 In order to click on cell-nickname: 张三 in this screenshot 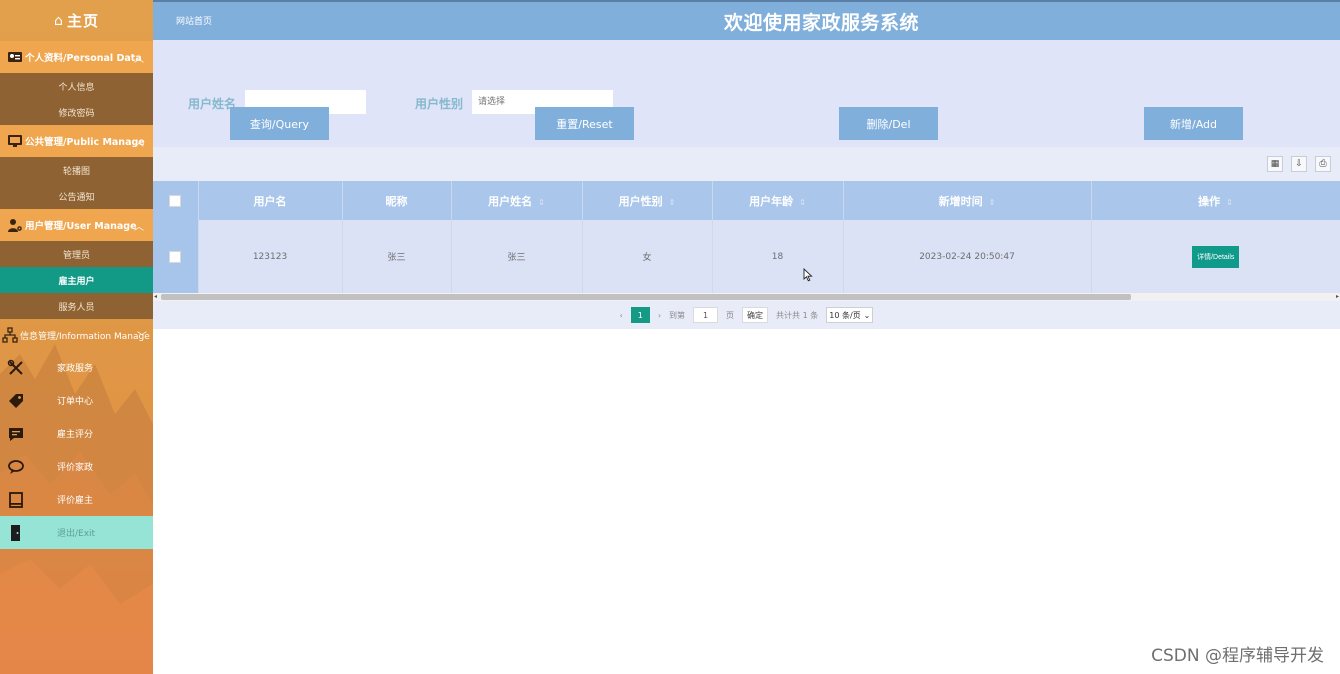, I will do `click(397, 256)`.